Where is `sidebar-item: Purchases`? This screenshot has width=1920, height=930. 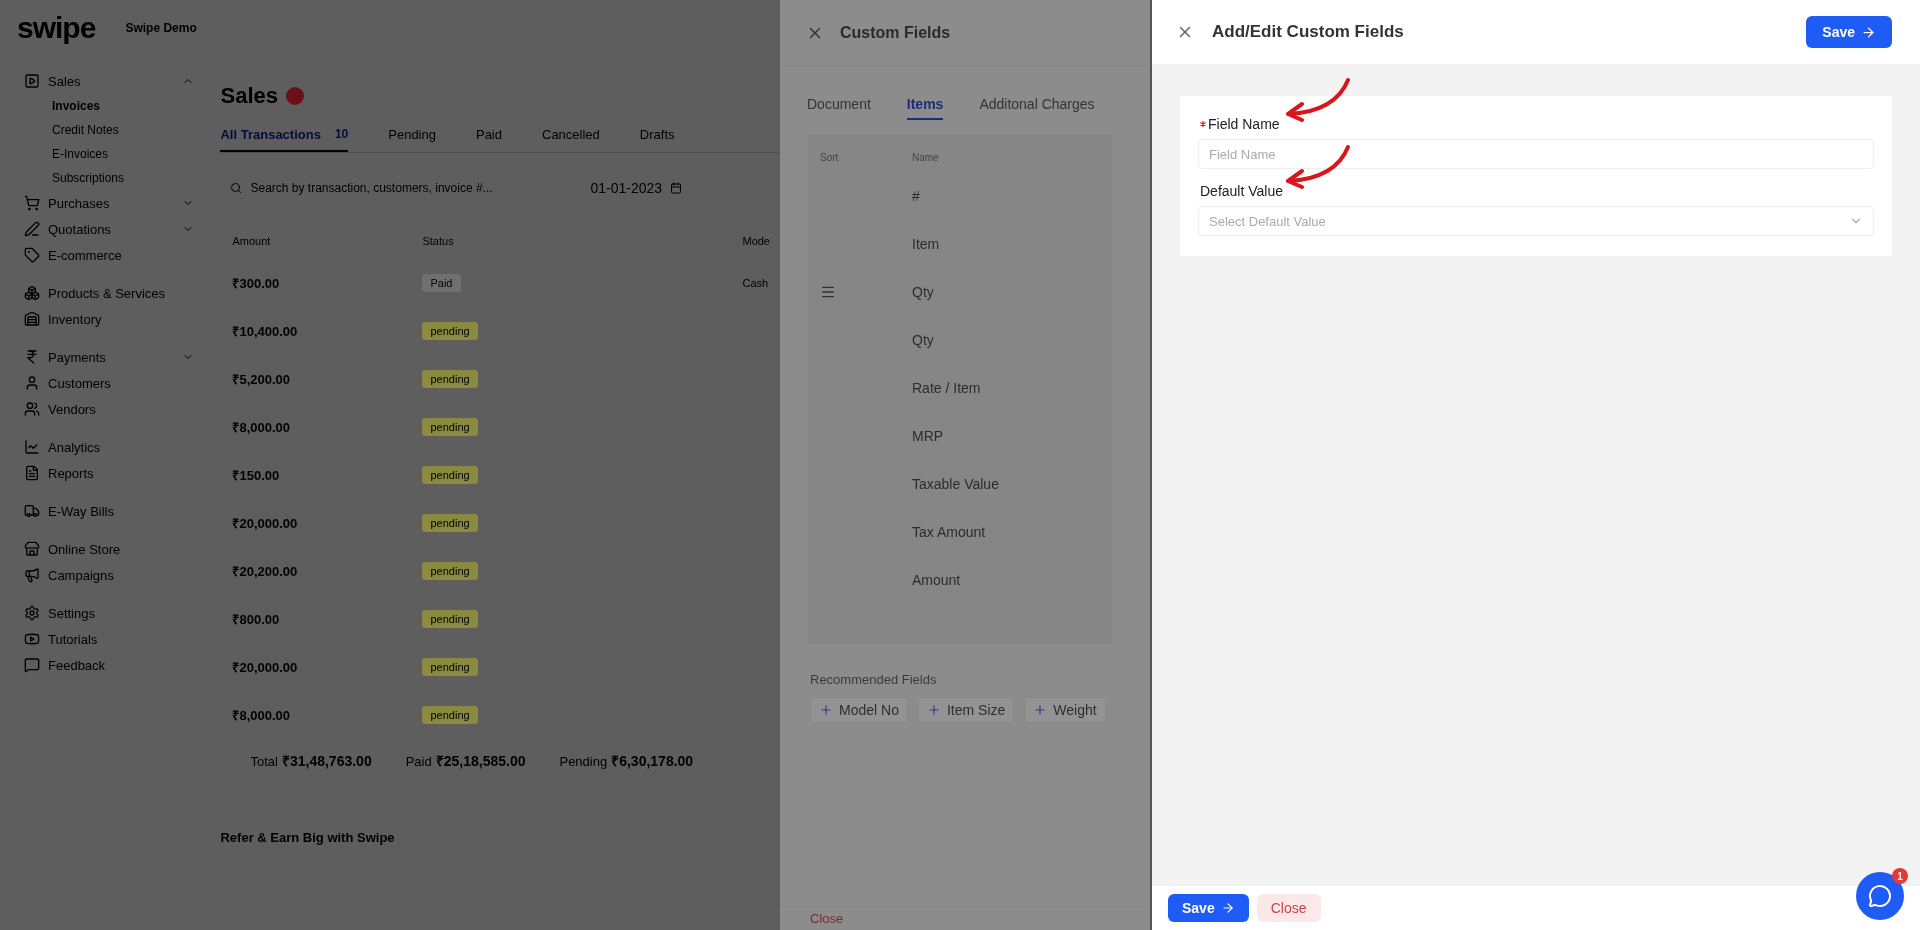
sidebar-item: Purchases is located at coordinates (109, 203).